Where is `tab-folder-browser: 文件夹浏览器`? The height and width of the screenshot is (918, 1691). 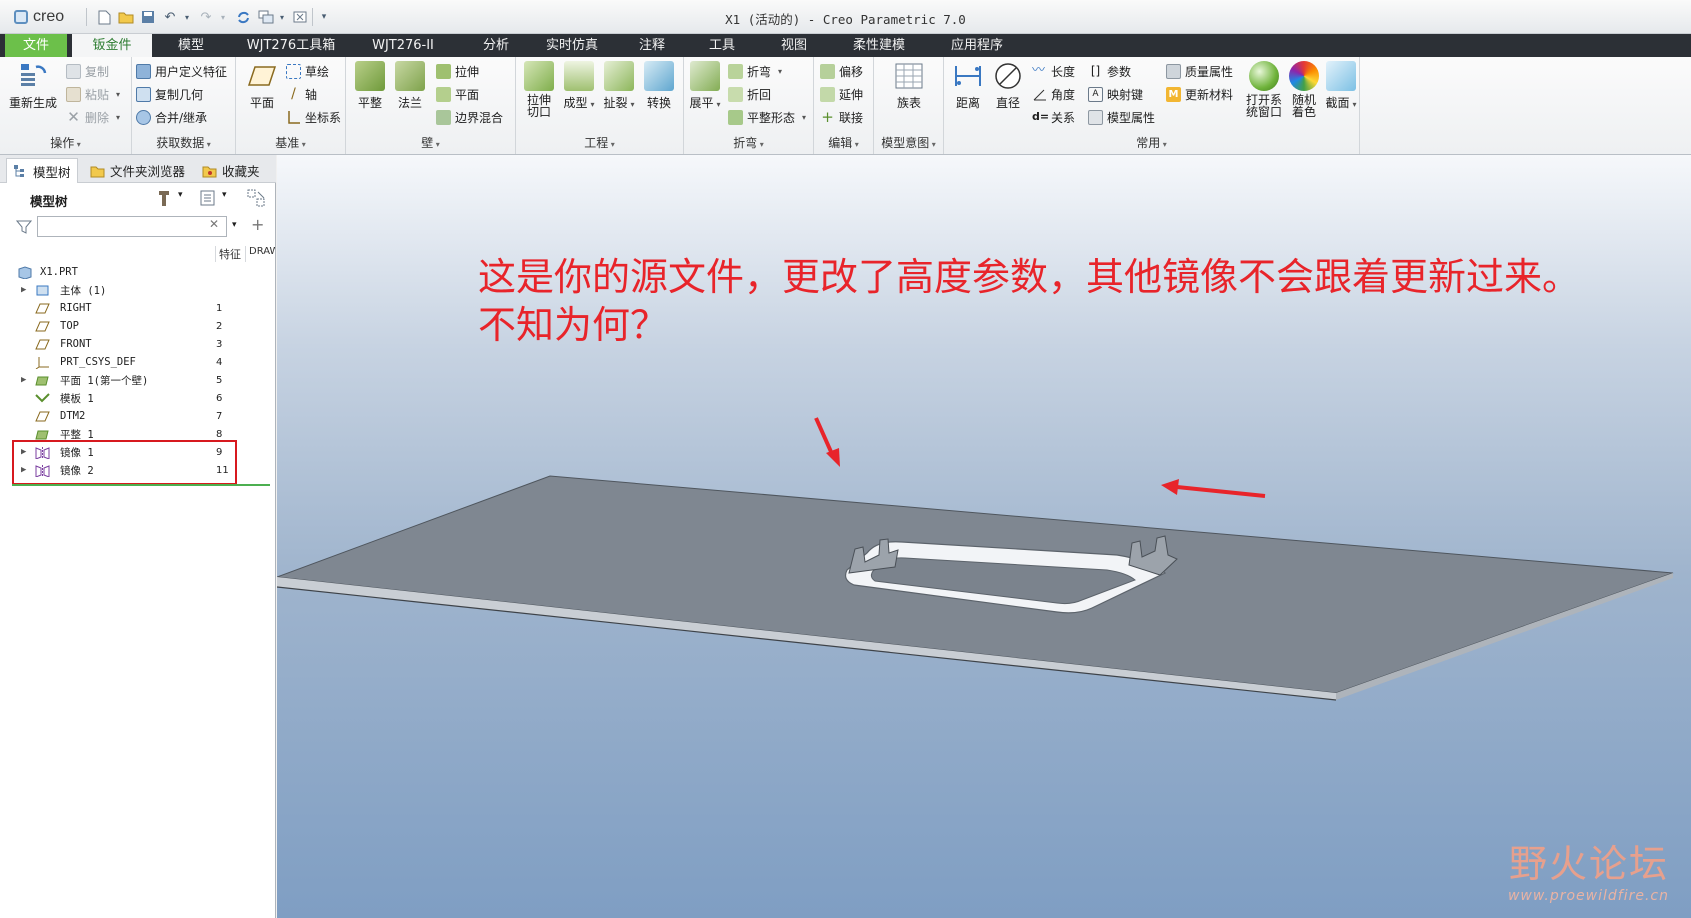 tab-folder-browser: 文件夹浏览器 is located at coordinates (137, 170).